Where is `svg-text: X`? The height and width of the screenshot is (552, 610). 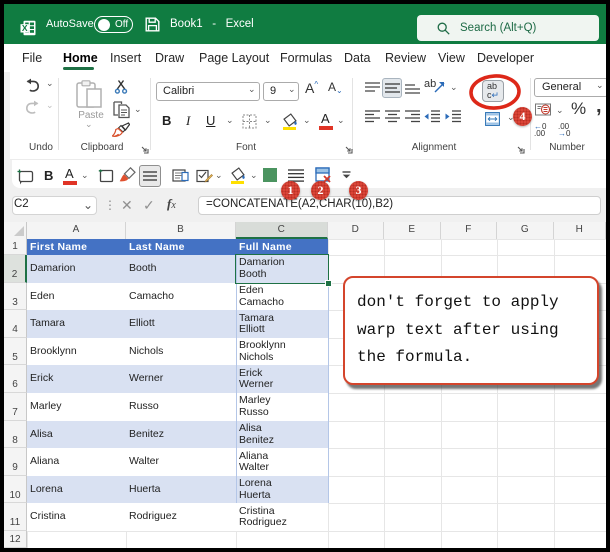 svg-text: X is located at coordinates (25, 28).